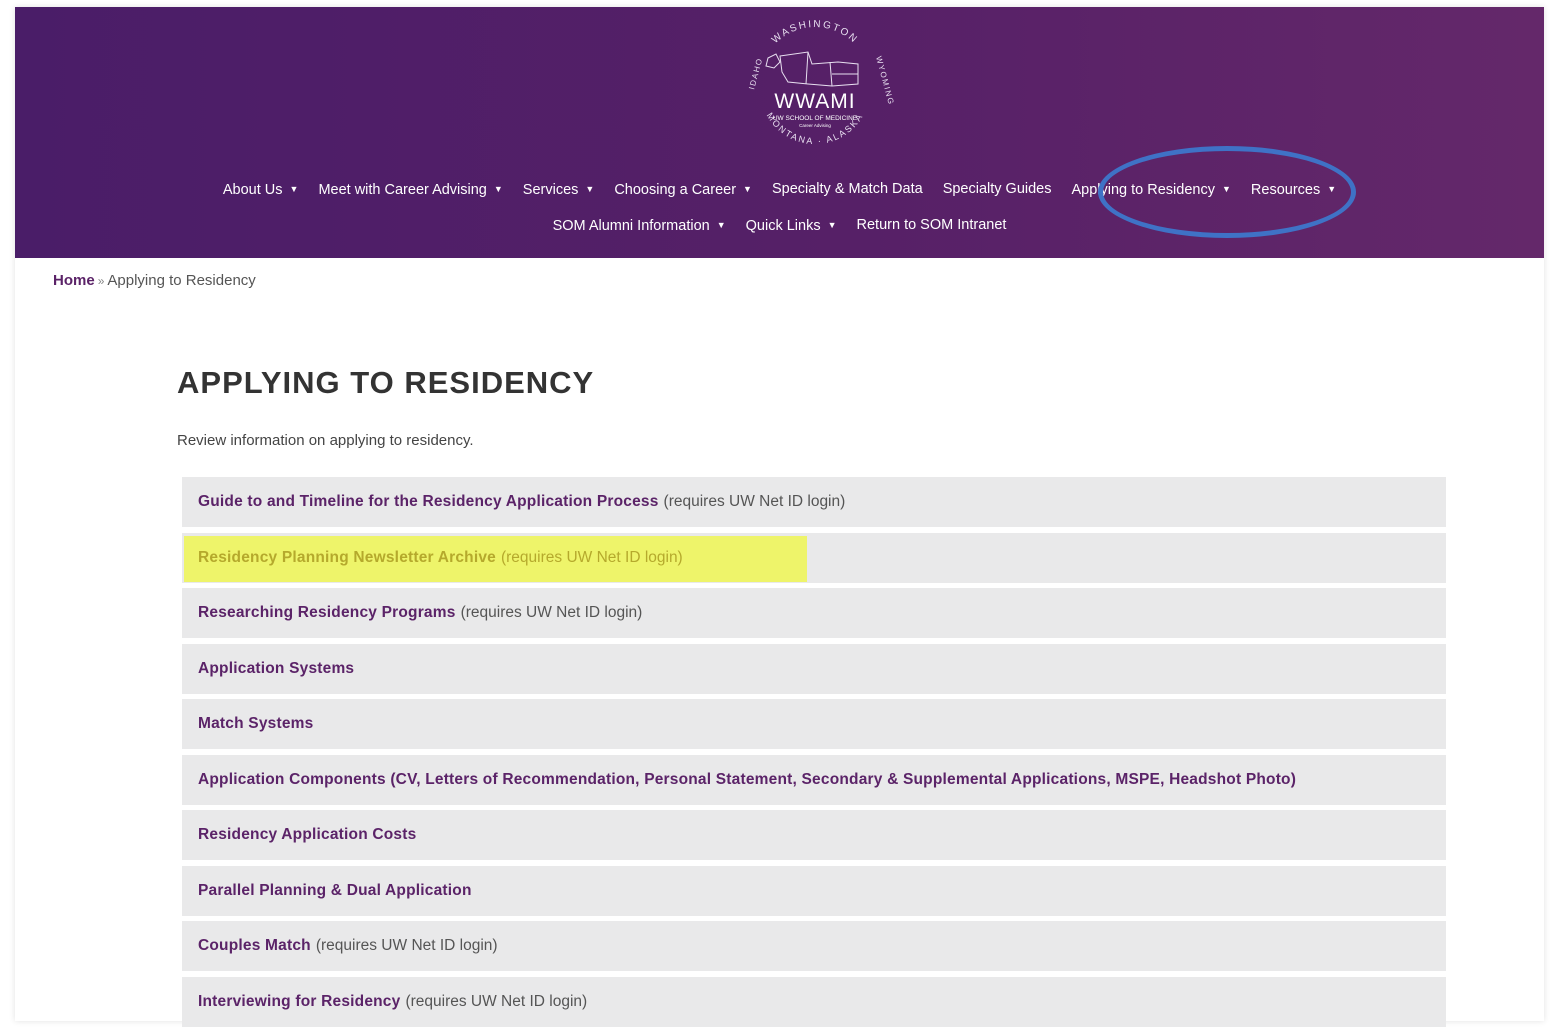  I want to click on accordion-item-couples-match: Couples Match (requires UW Net ID login), so click(814, 946).